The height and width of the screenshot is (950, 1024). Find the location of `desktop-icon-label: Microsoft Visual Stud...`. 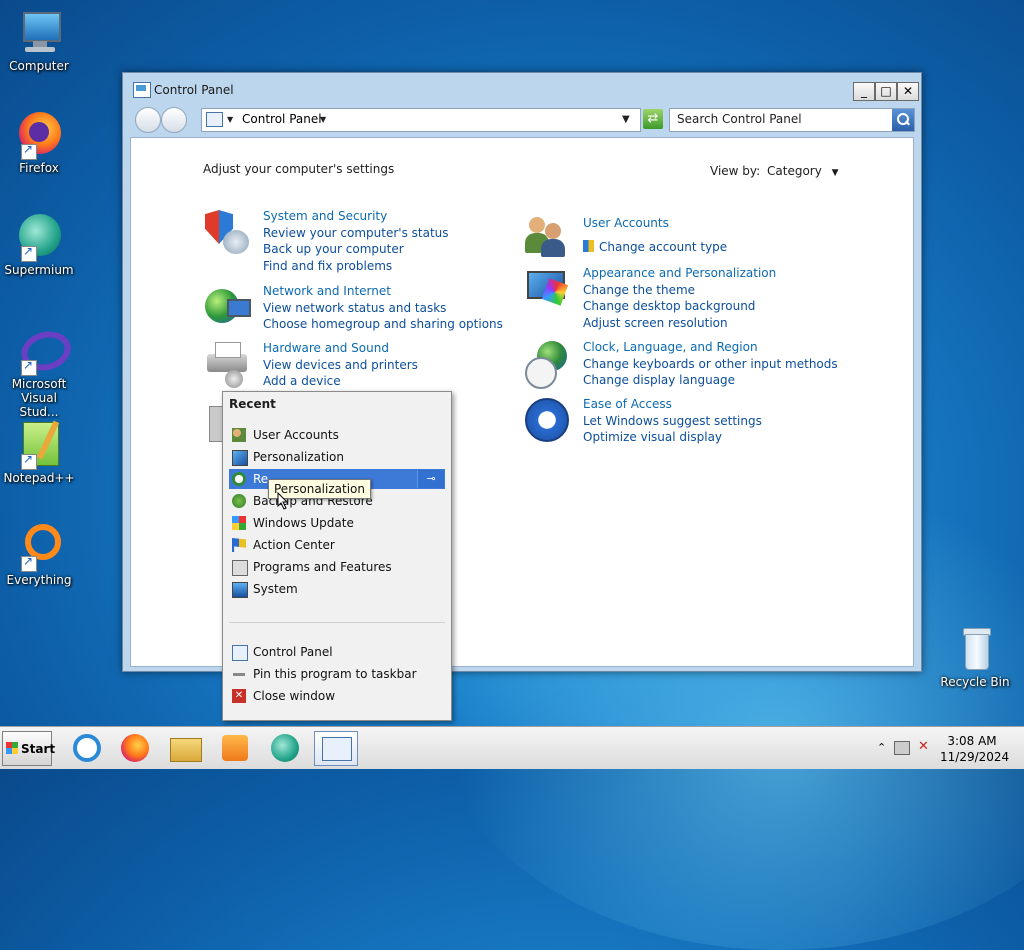

desktop-icon-label: Microsoft Visual Stud... is located at coordinates (39, 398).